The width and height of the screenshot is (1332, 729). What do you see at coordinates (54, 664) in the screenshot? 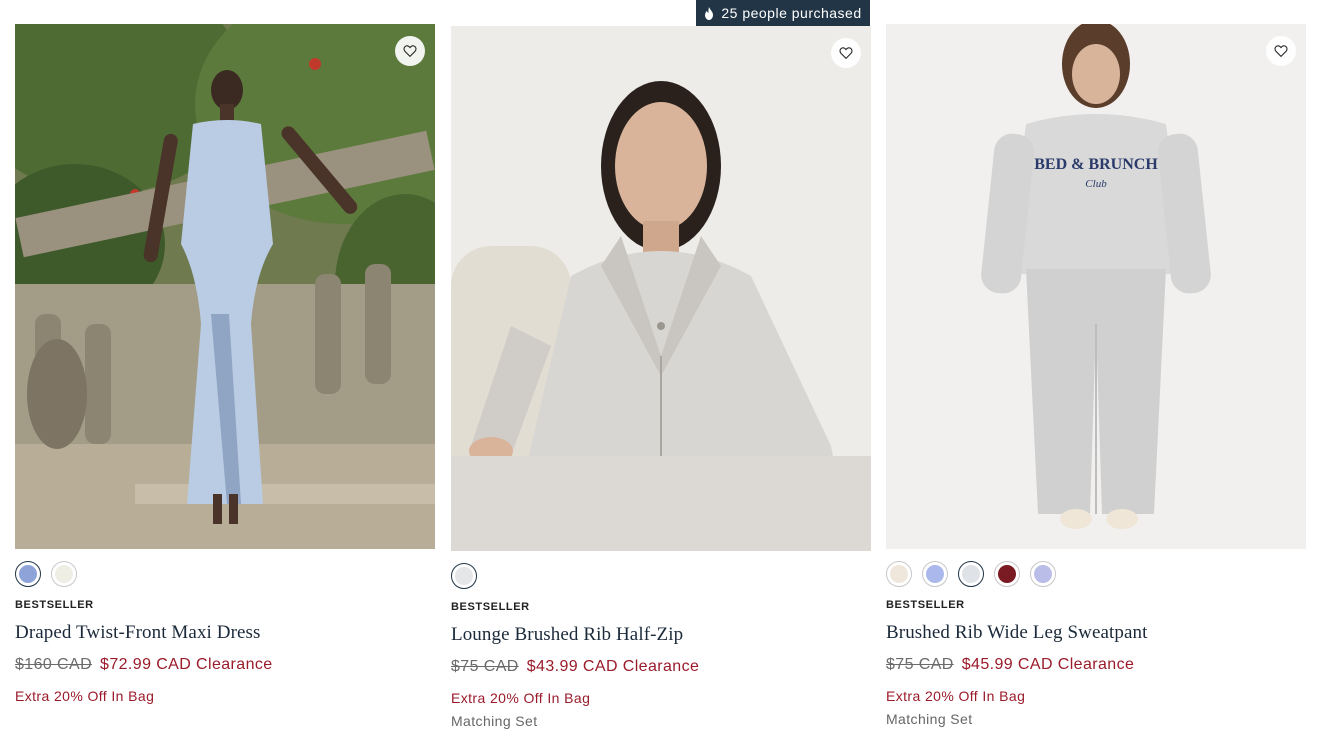
I see `original-price: $160 CAD` at bounding box center [54, 664].